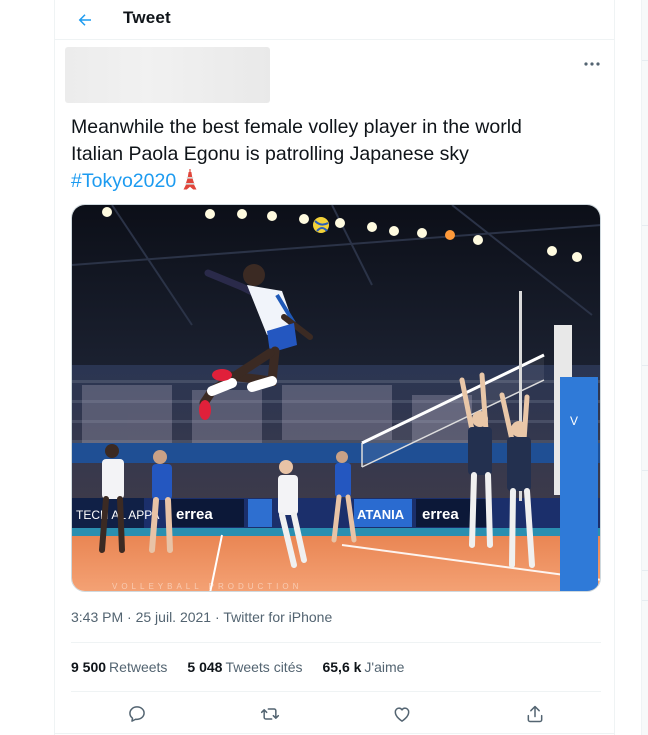 This screenshot has height=735, width=648. Describe the element at coordinates (334, 20) in the screenshot. I see `header: Tweet` at that location.